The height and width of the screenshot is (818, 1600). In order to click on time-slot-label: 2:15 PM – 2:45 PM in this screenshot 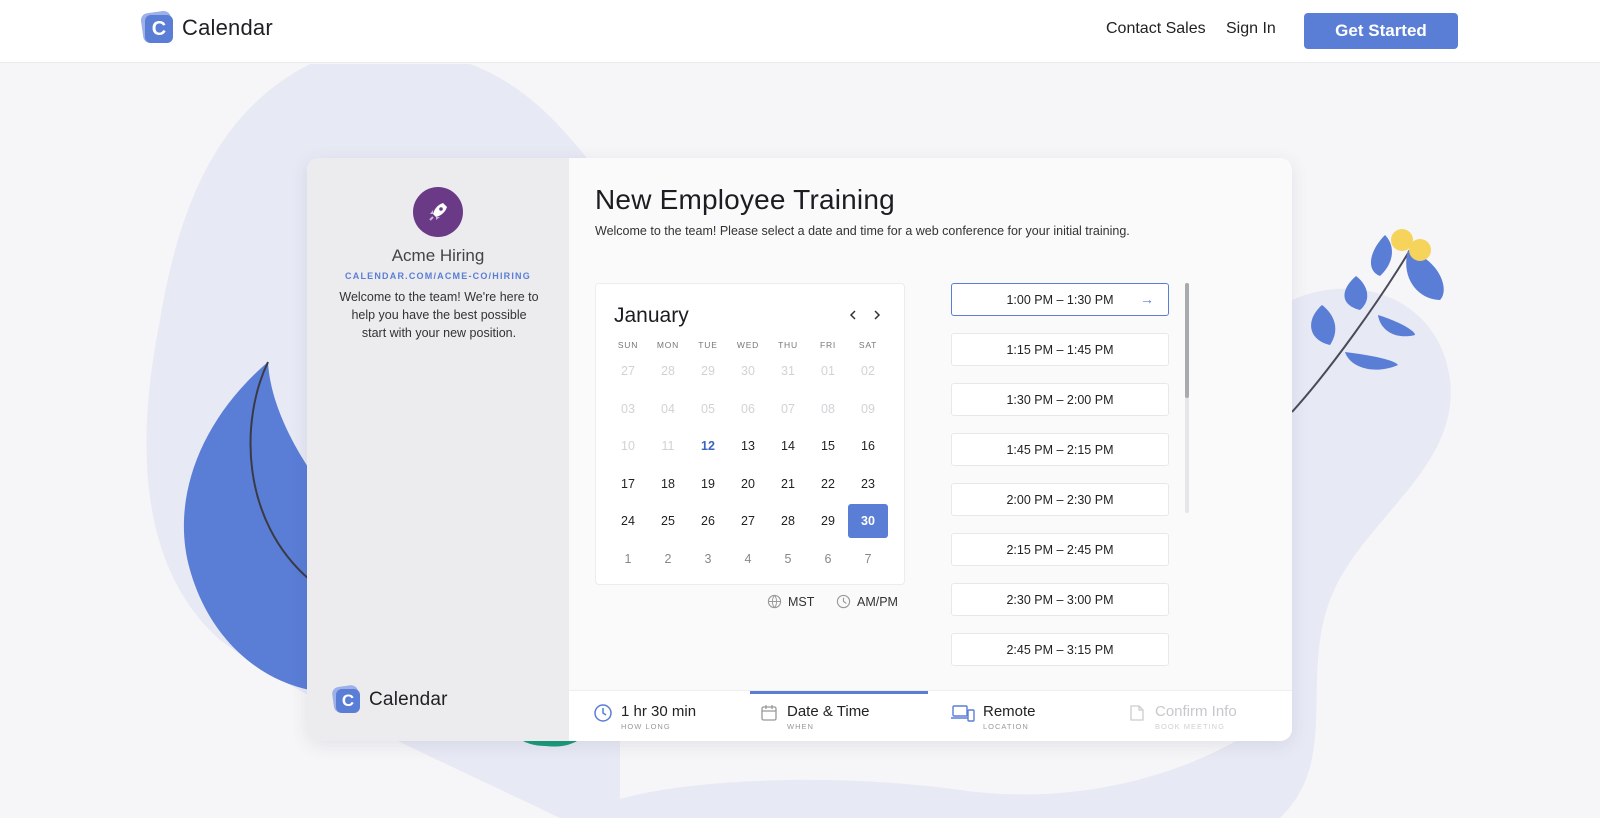, I will do `click(1060, 549)`.